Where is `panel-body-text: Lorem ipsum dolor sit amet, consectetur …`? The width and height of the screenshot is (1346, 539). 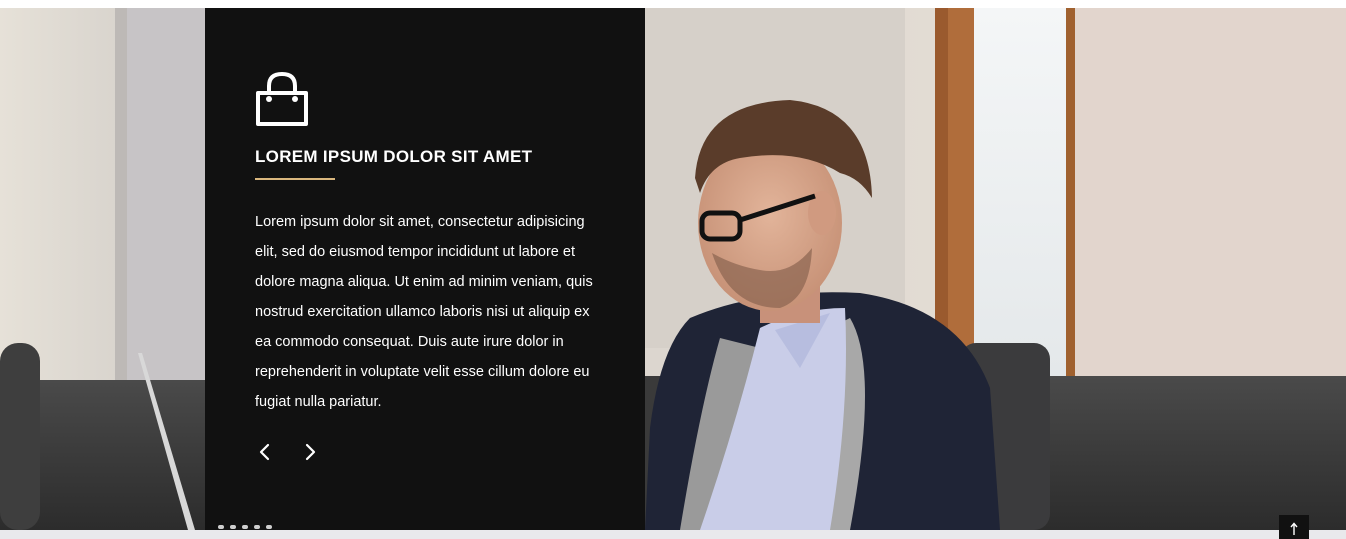
panel-body-text: Lorem ipsum dolor sit amet, consectetur … is located at coordinates (424, 312).